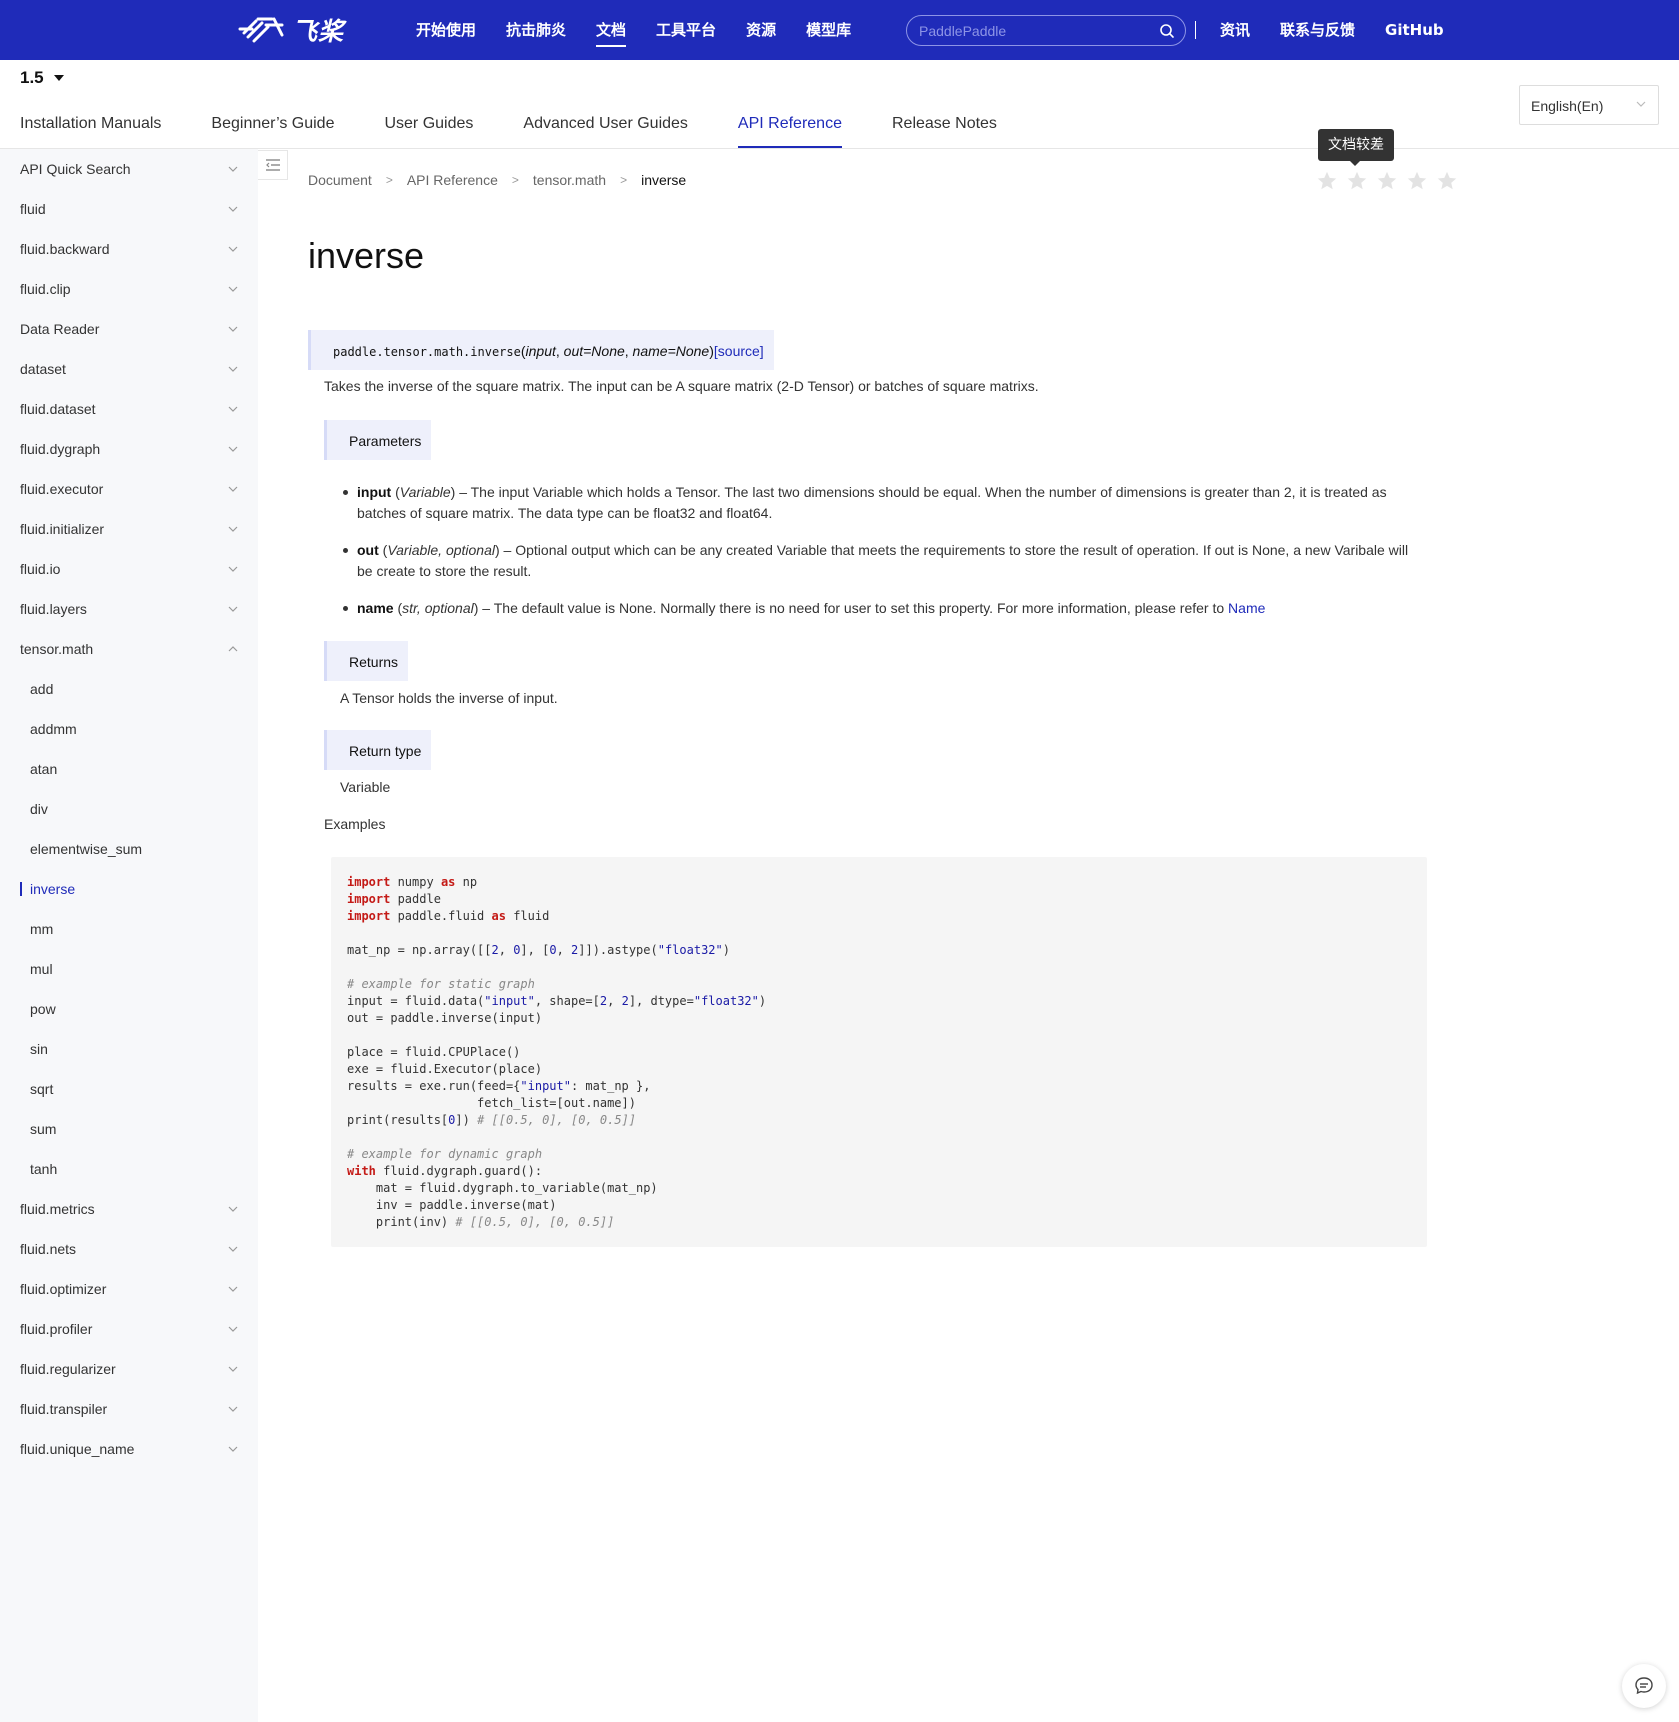 This screenshot has height=1722, width=1679. What do you see at coordinates (605, 122) in the screenshot?
I see `tab-advanced-user-guides: Advanced User Guides` at bounding box center [605, 122].